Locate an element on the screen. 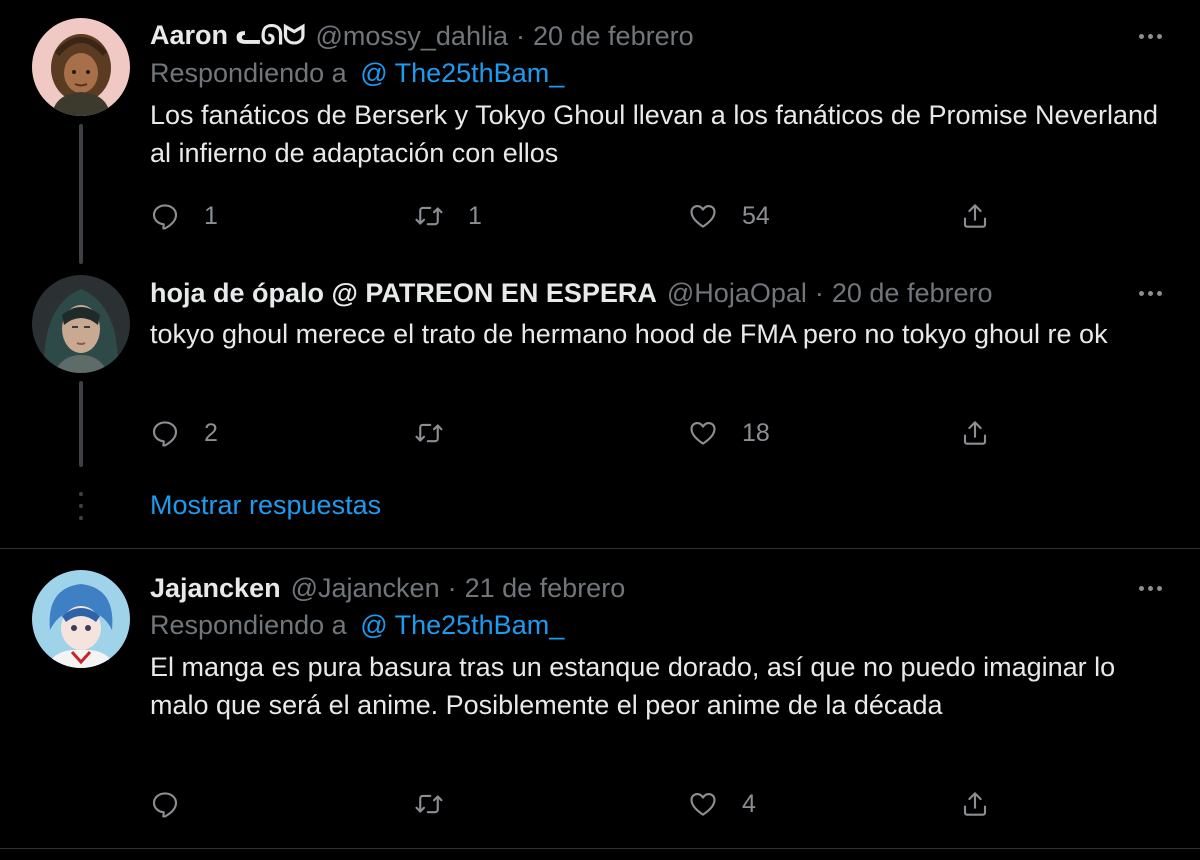 Image resolution: width=1200 pixels, height=860 pixels. display-name: Jajancken is located at coordinates (215, 588).